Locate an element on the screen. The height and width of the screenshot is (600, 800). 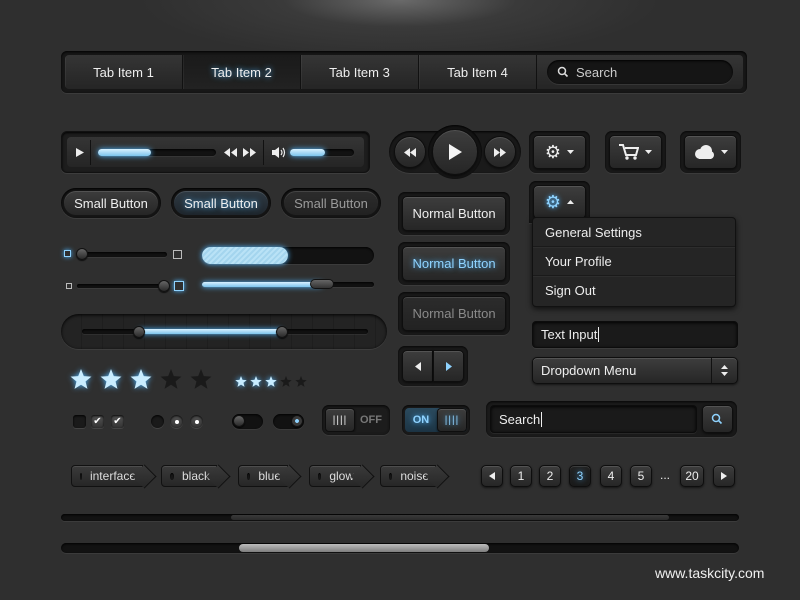
small-button-active: Small Button is located at coordinates (221, 203).